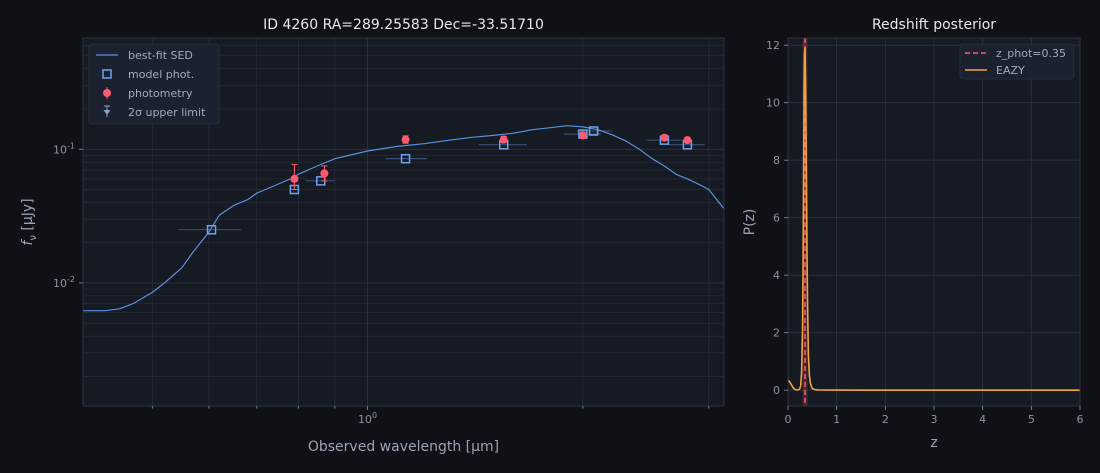  Describe the element at coordinates (167, 112) in the screenshot. I see `sed-legend-label: 2σ upper limit` at that location.